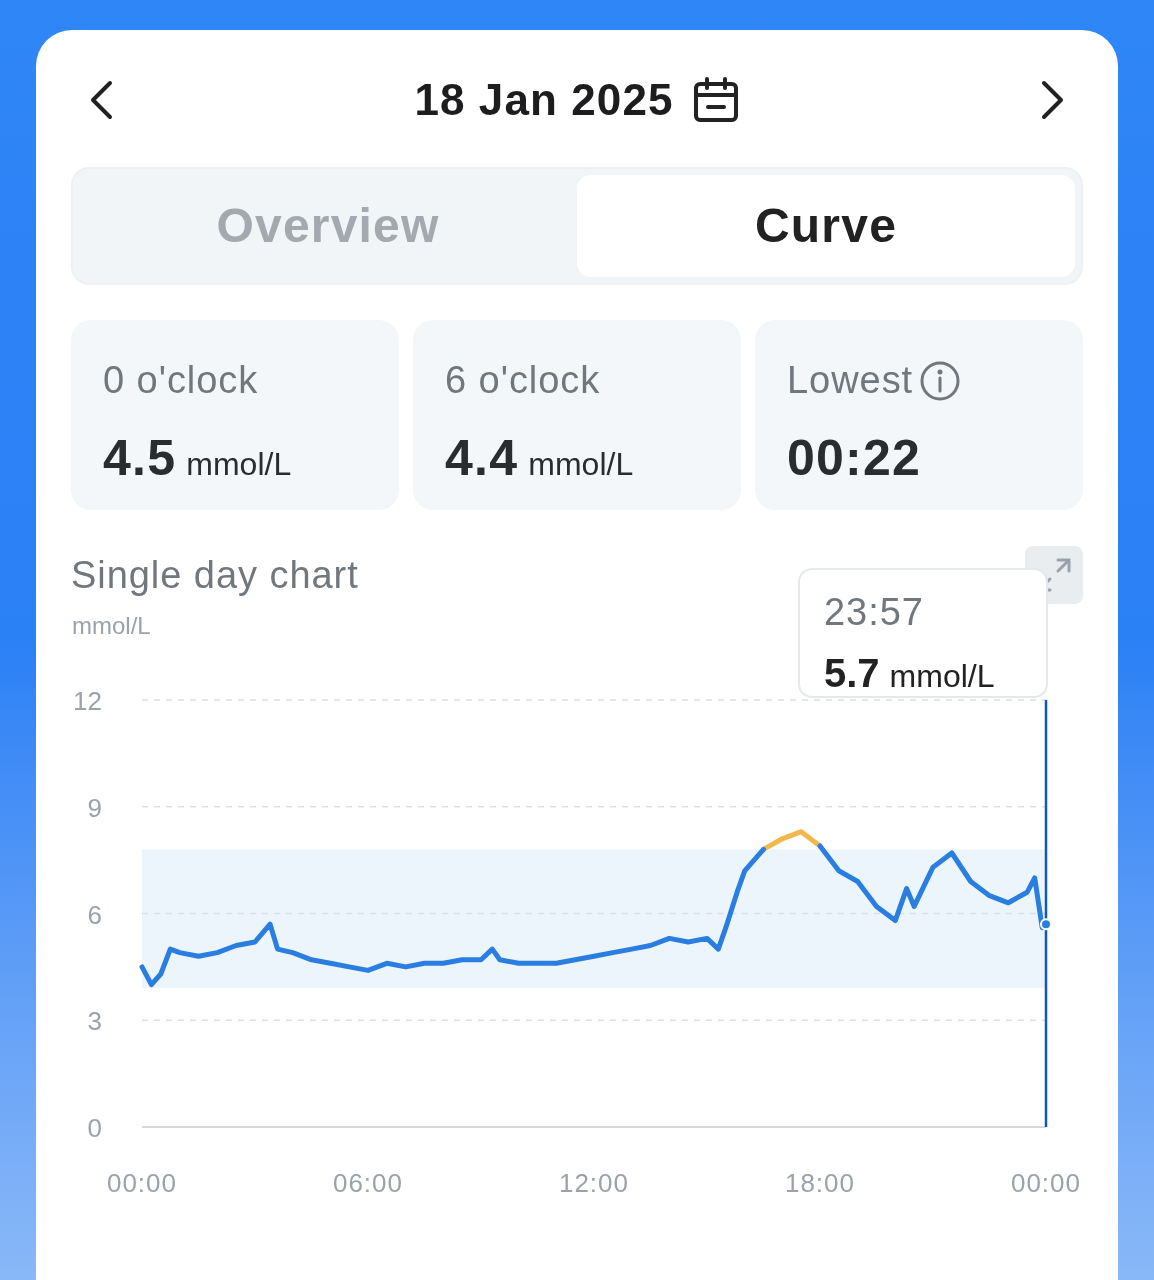 The height and width of the screenshot is (1280, 1154). Describe the element at coordinates (94, 914) in the screenshot. I see `y-tick-label: 6` at that location.